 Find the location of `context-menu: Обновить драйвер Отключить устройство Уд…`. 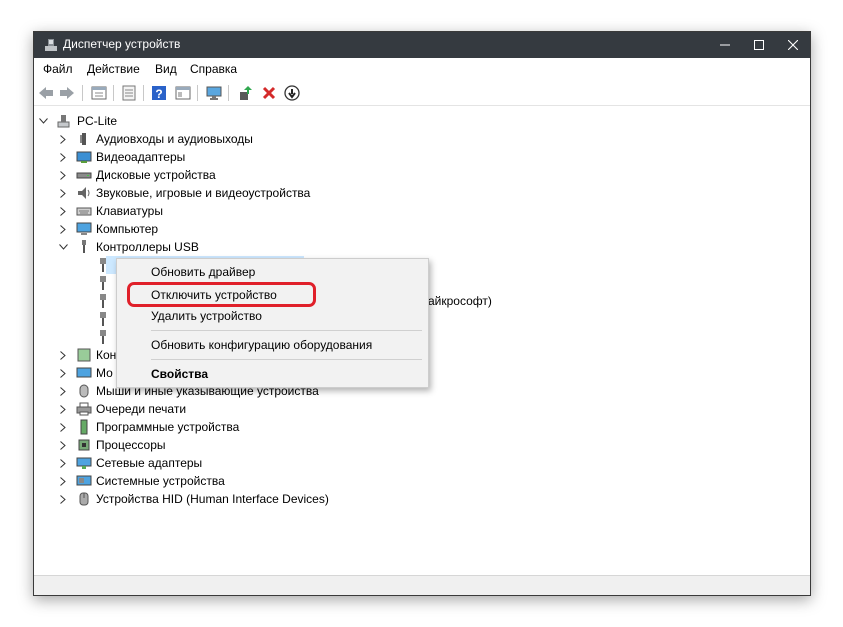

context-menu: Обновить драйвер Отключить устройство Уд… is located at coordinates (272, 323).